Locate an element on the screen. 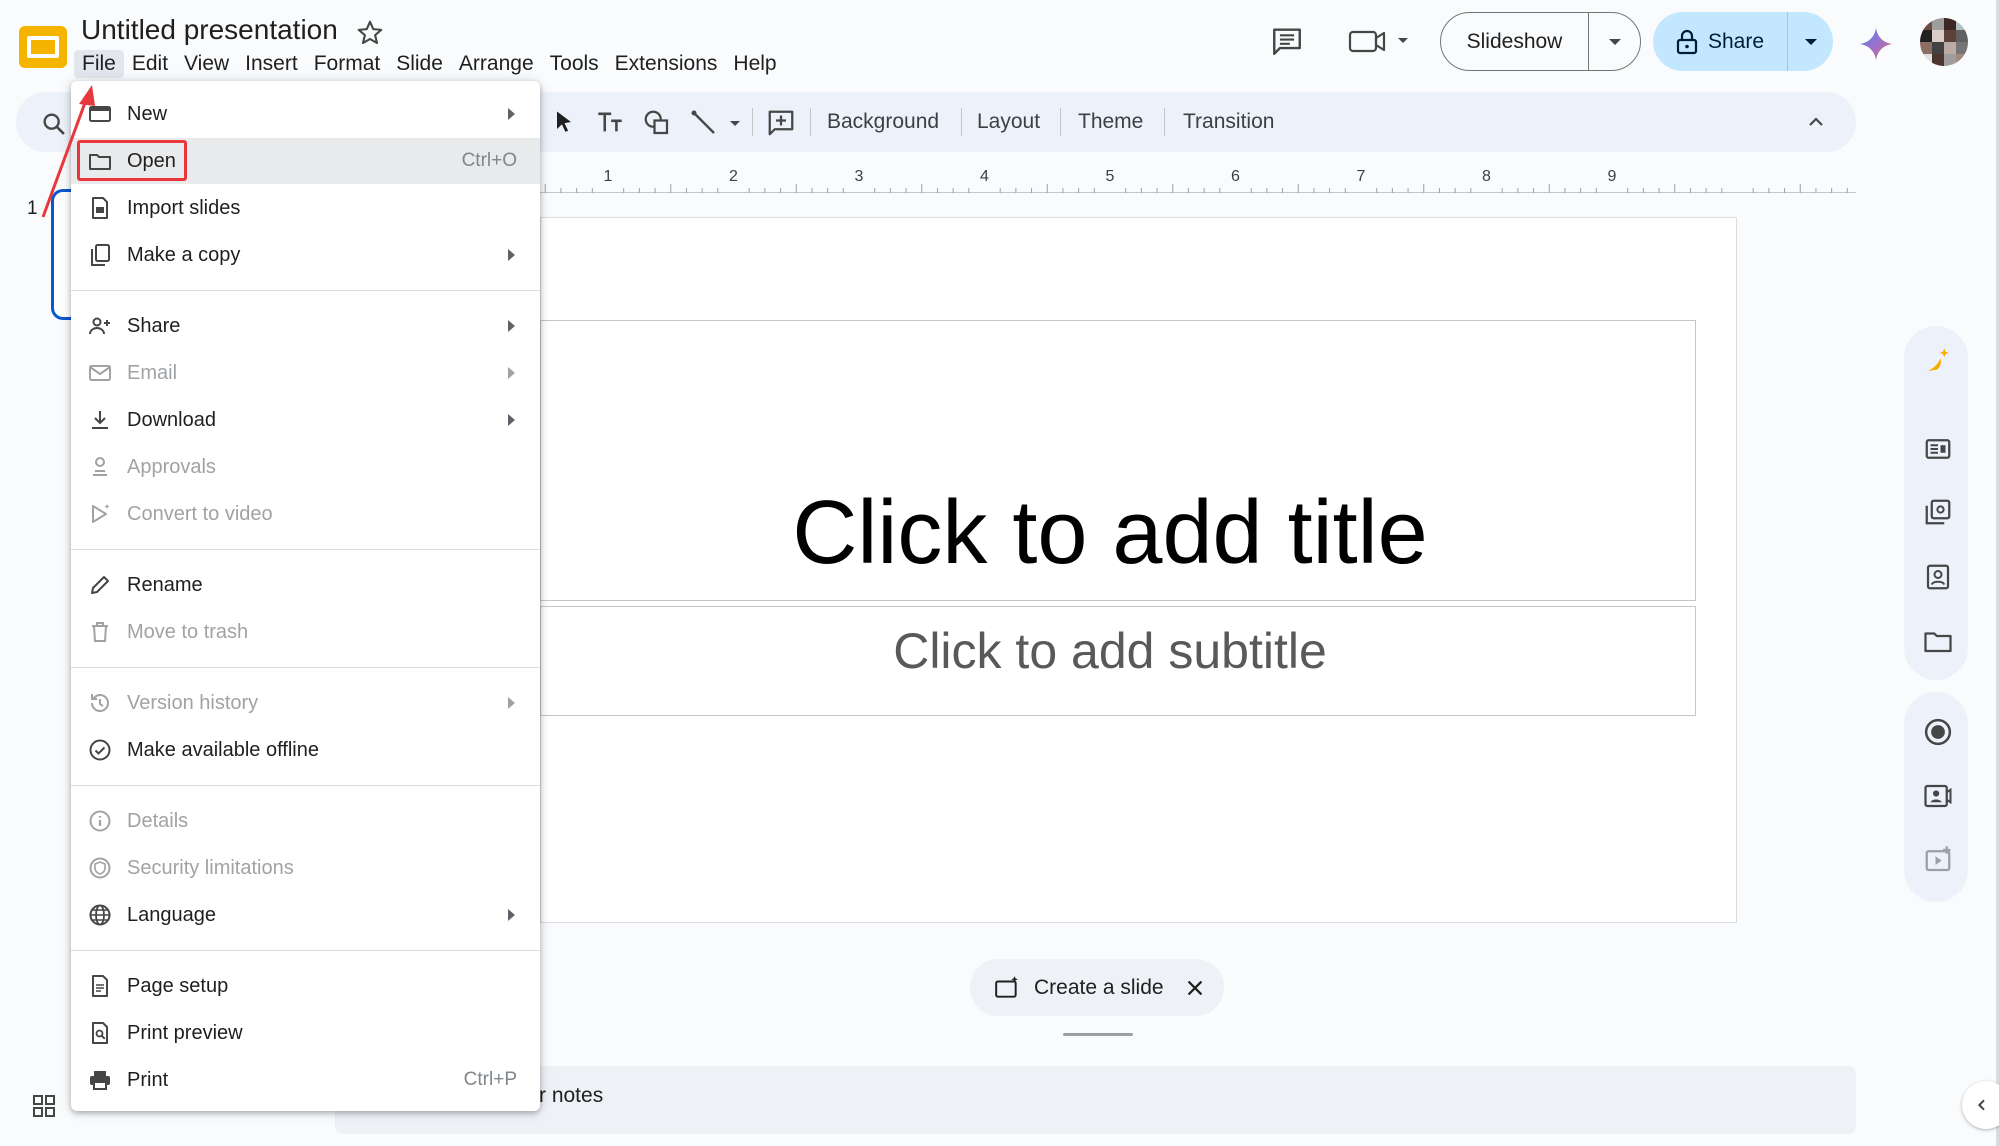 The height and width of the screenshot is (1146, 1999). chevron-left-icon is located at coordinates (1981, 1105).